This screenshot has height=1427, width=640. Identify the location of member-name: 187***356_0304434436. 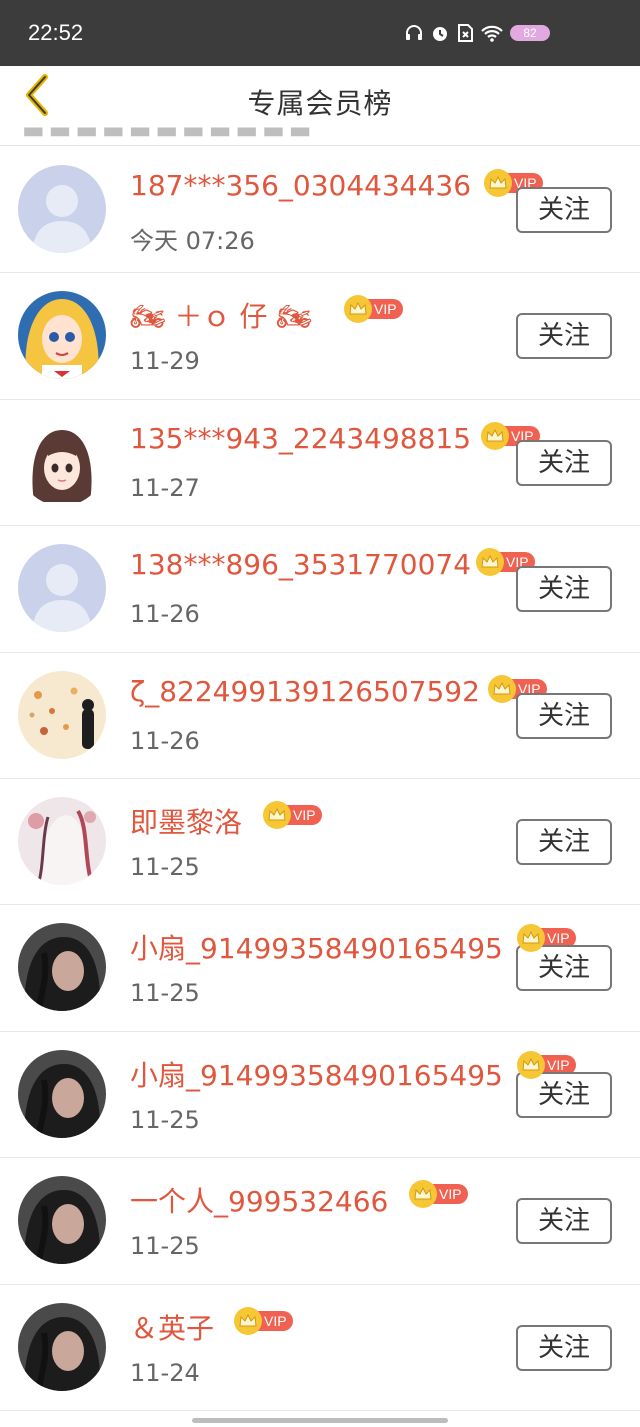
(300, 185).